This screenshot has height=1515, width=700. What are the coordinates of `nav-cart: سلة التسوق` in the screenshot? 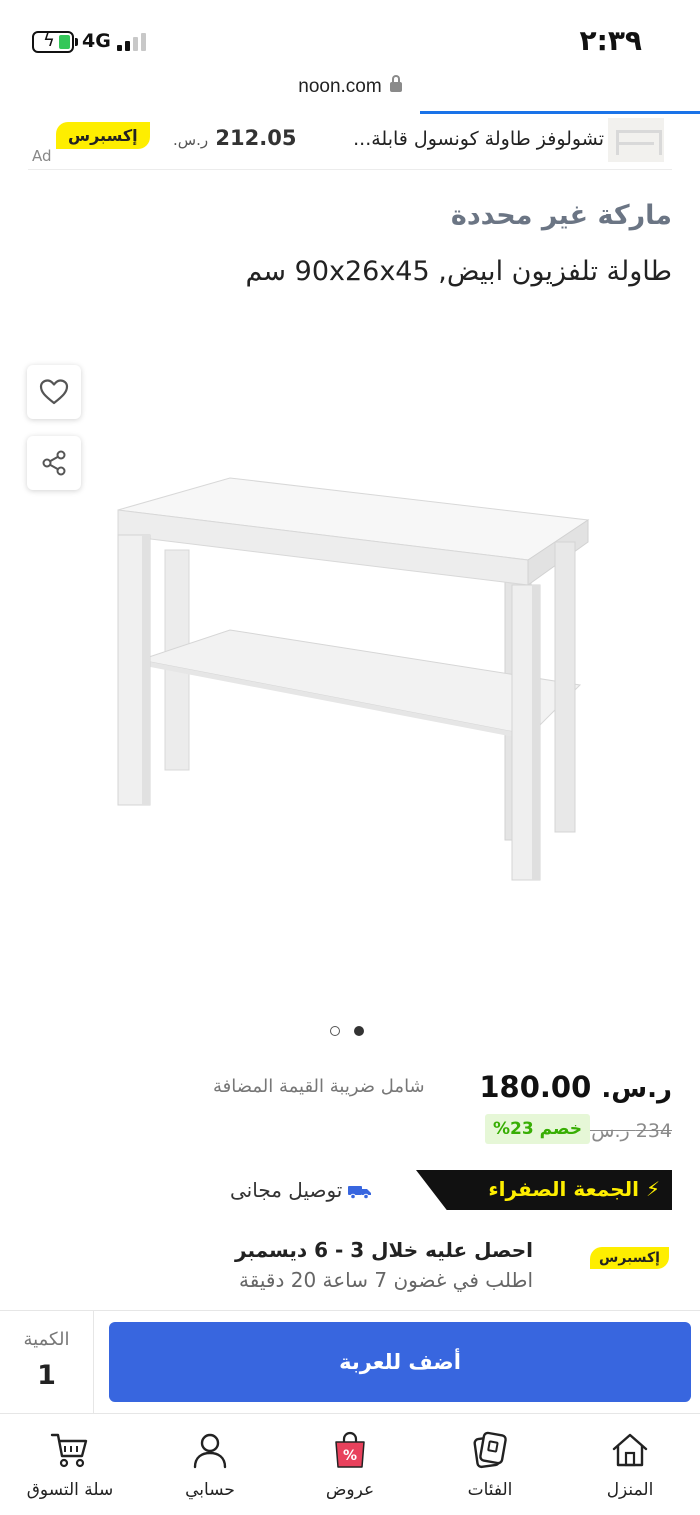 It's located at (70, 1464).